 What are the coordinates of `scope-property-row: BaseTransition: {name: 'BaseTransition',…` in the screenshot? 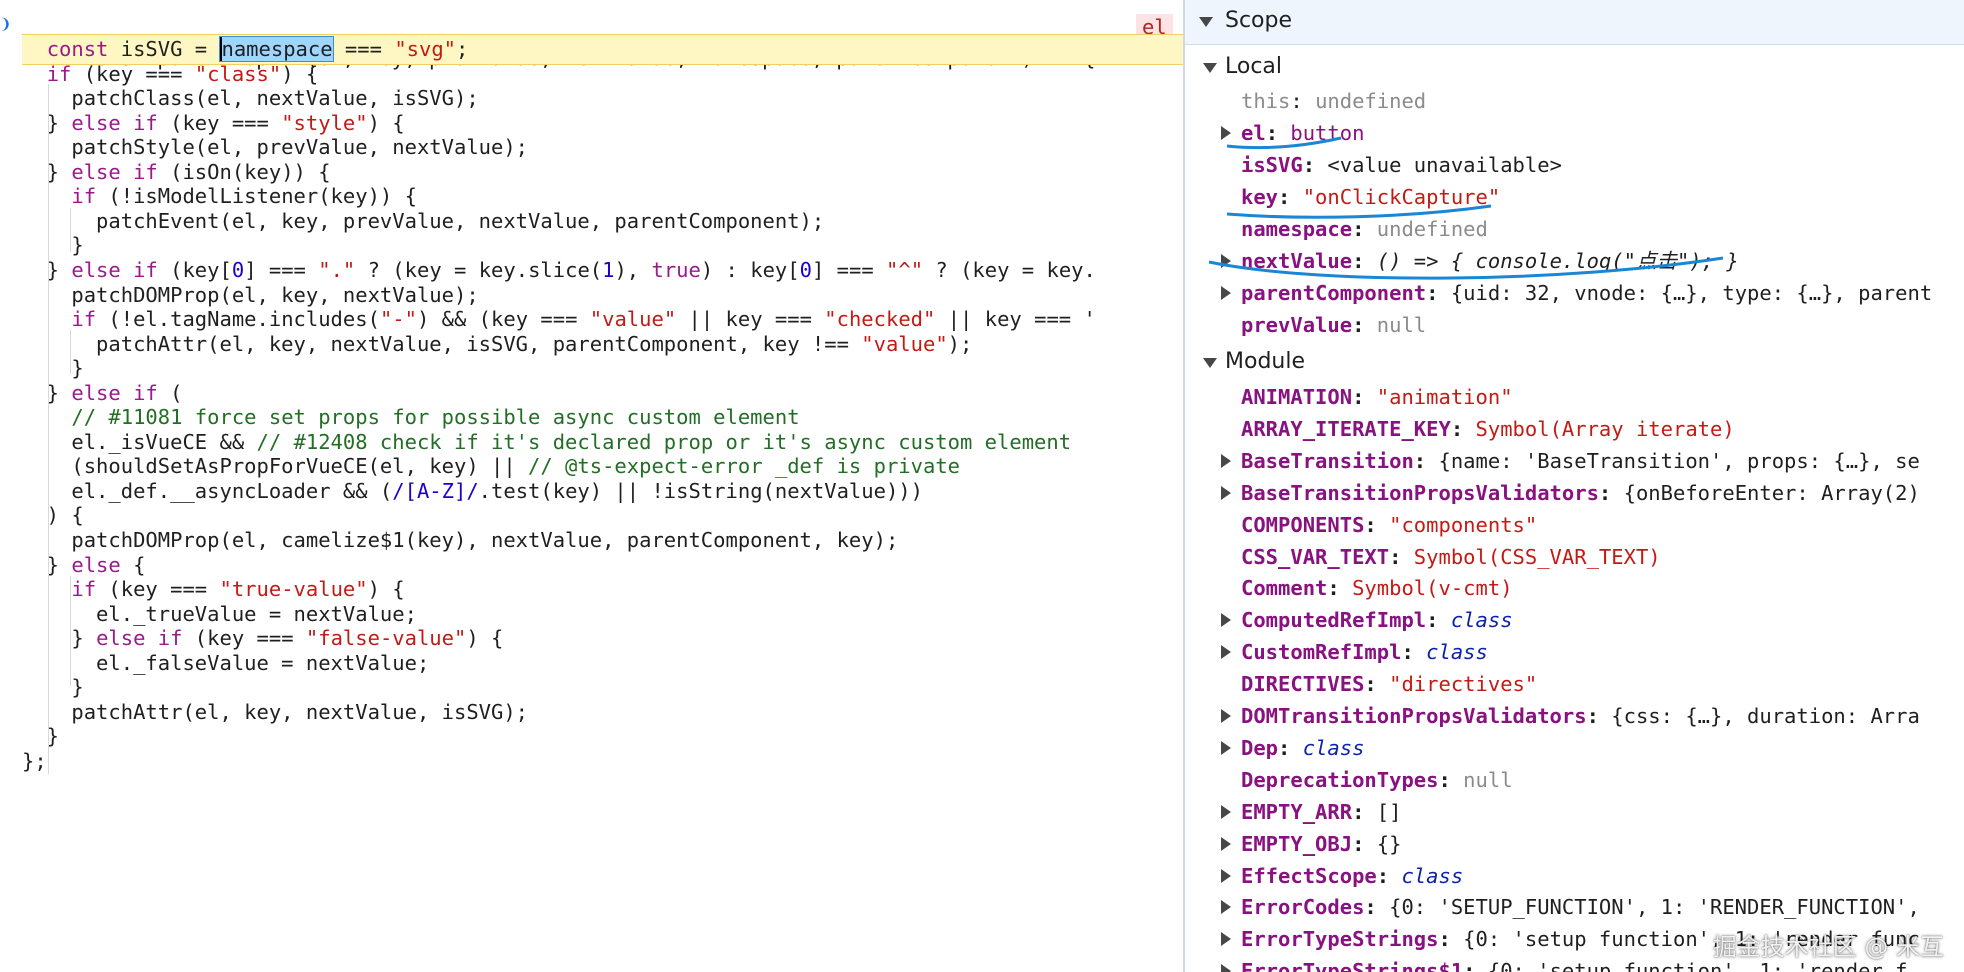 It's located at (1574, 461).